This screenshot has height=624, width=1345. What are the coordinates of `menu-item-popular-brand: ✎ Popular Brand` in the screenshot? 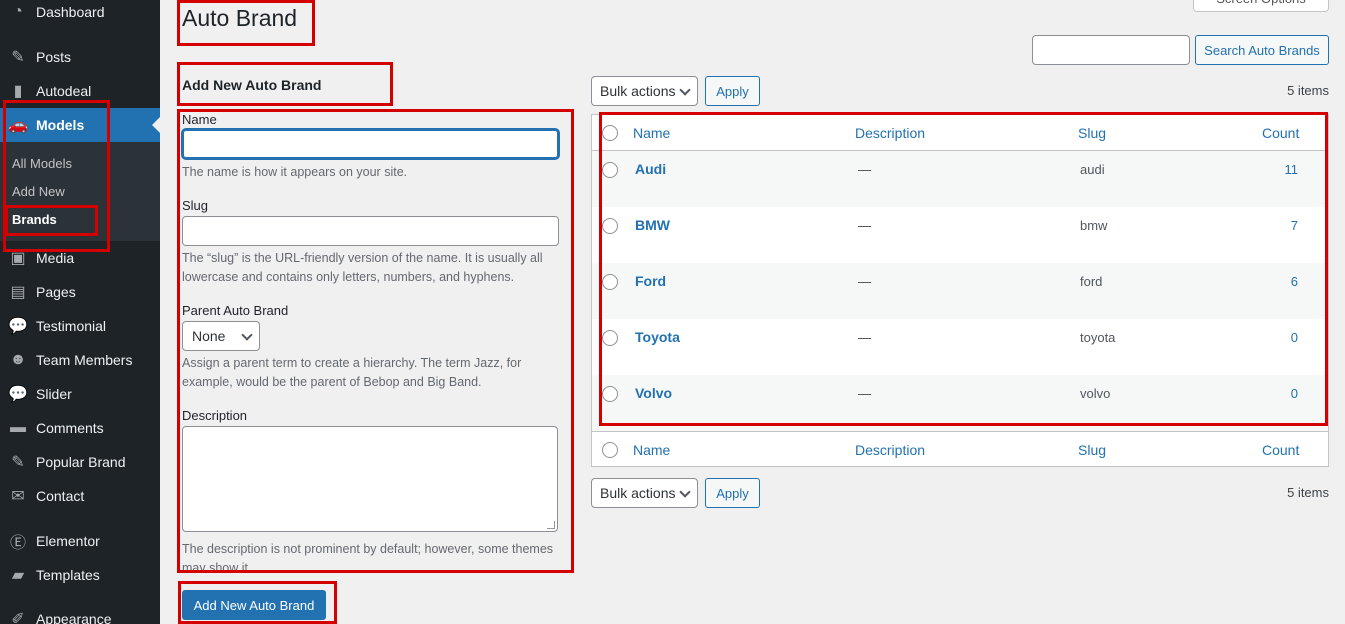 It's located at (80, 462).